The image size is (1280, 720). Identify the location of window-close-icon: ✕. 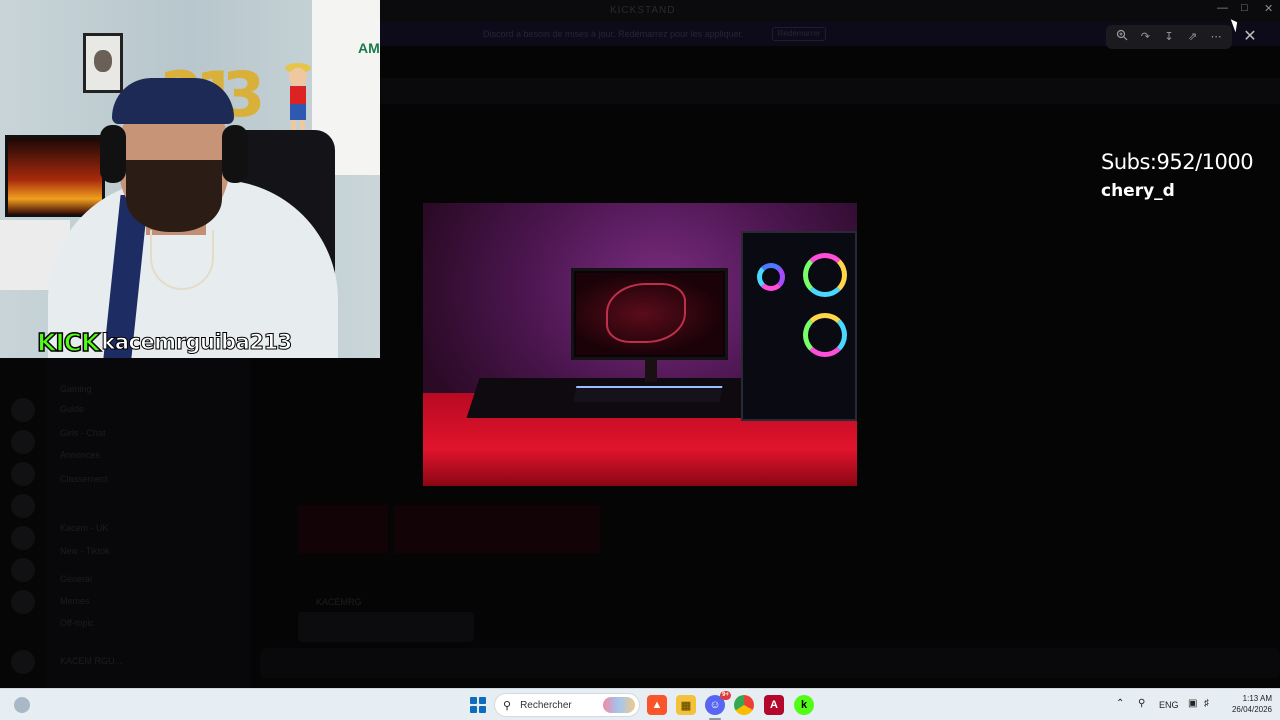
(1268, 8).